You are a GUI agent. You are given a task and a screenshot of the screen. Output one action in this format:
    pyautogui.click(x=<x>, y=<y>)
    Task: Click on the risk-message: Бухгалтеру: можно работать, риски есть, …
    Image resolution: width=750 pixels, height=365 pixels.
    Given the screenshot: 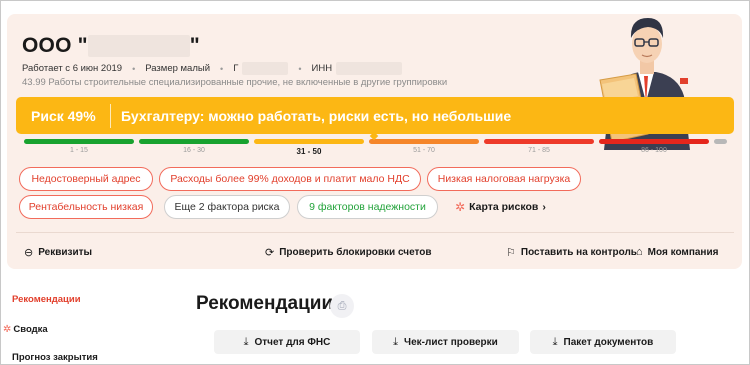 What is the action you would take?
    pyautogui.click(x=316, y=115)
    